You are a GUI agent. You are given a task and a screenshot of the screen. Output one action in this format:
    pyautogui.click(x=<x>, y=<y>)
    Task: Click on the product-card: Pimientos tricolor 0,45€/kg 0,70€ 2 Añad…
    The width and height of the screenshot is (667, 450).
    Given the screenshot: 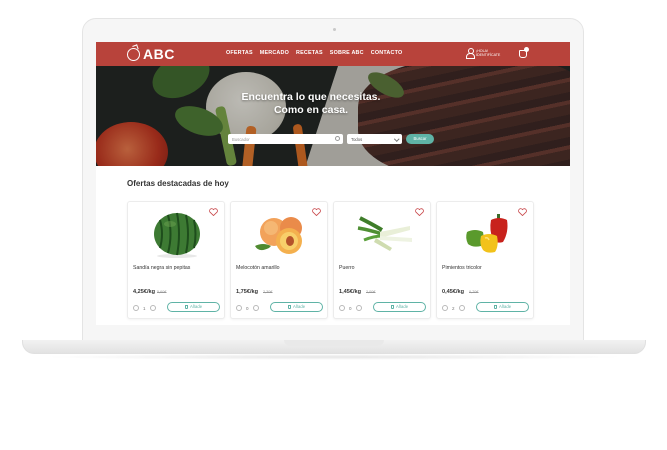 What is the action you would take?
    pyautogui.click(x=485, y=260)
    